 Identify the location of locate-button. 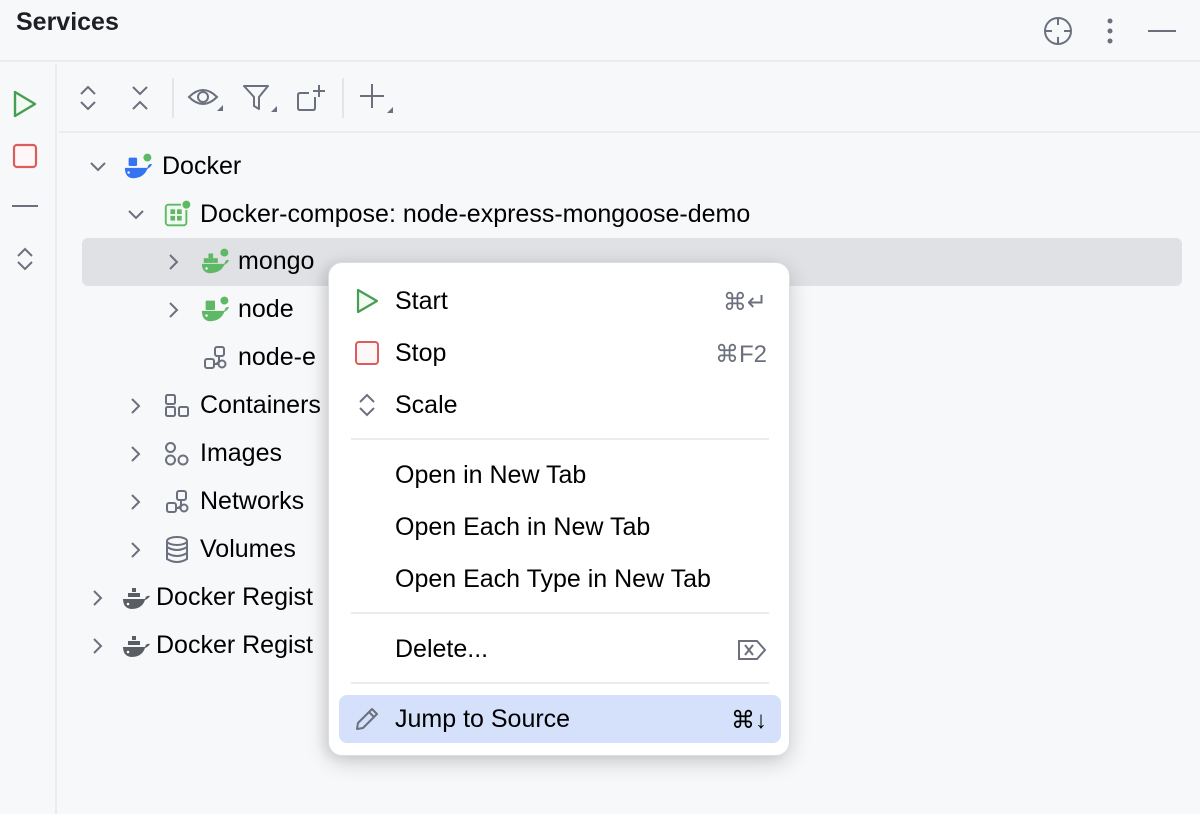
(1058, 31).